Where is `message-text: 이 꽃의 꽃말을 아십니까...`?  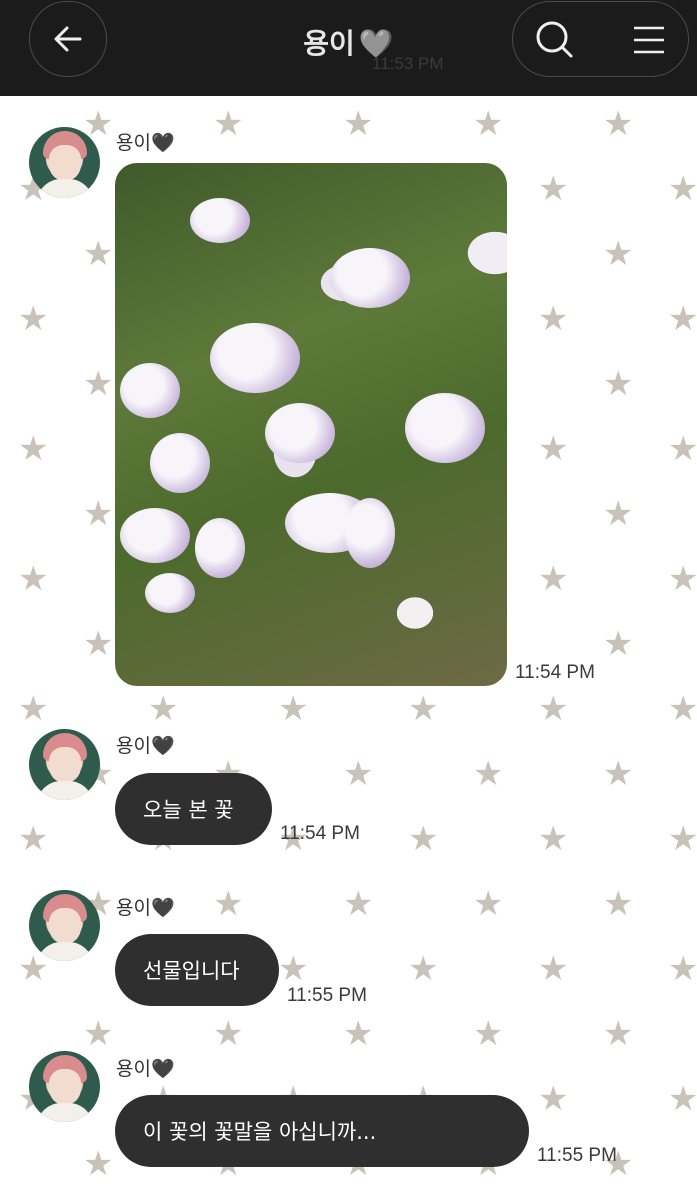 message-text: 이 꽃의 꽃말을 아십니까... is located at coordinates (260, 1132).